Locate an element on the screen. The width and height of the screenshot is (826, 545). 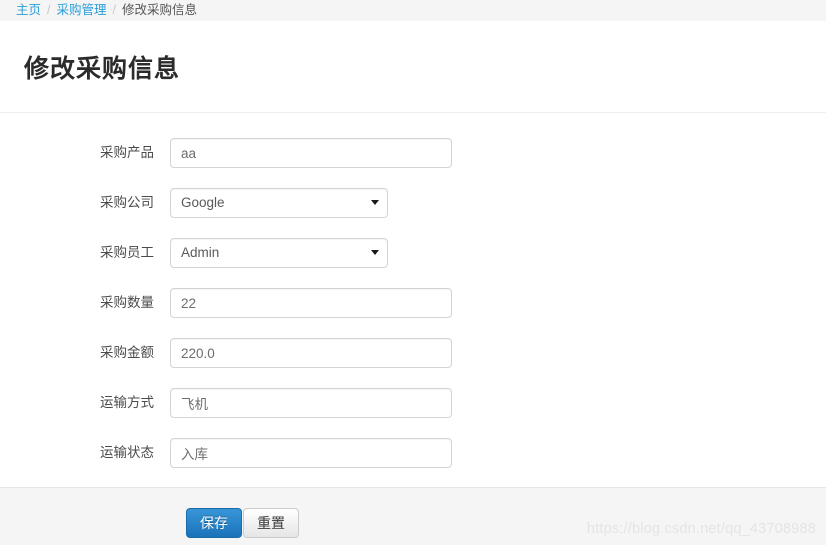
input-shipping-status is located at coordinates (311, 453).